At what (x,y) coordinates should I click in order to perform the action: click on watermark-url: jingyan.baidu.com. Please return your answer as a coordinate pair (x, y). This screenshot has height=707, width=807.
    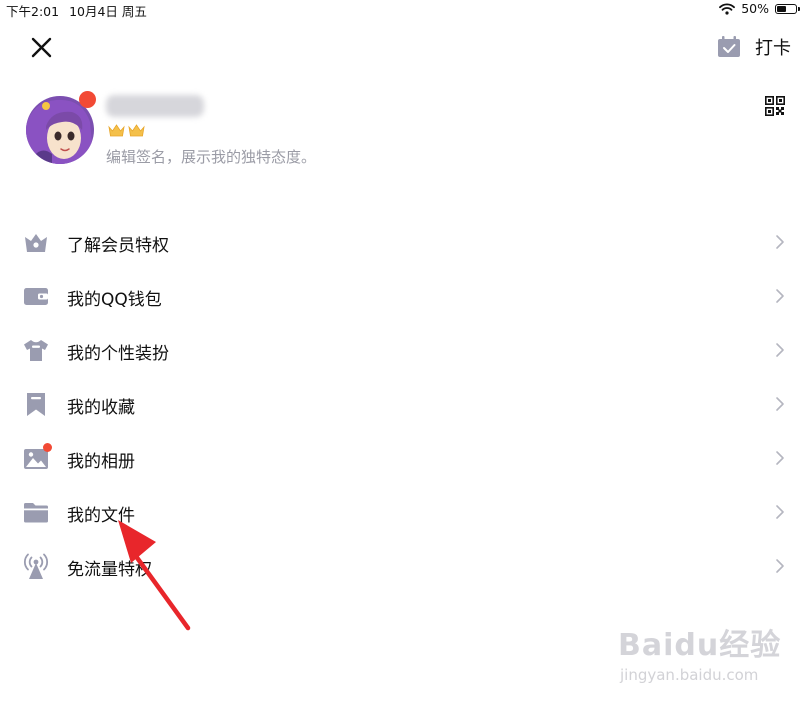
    Looking at the image, I should click on (689, 675).